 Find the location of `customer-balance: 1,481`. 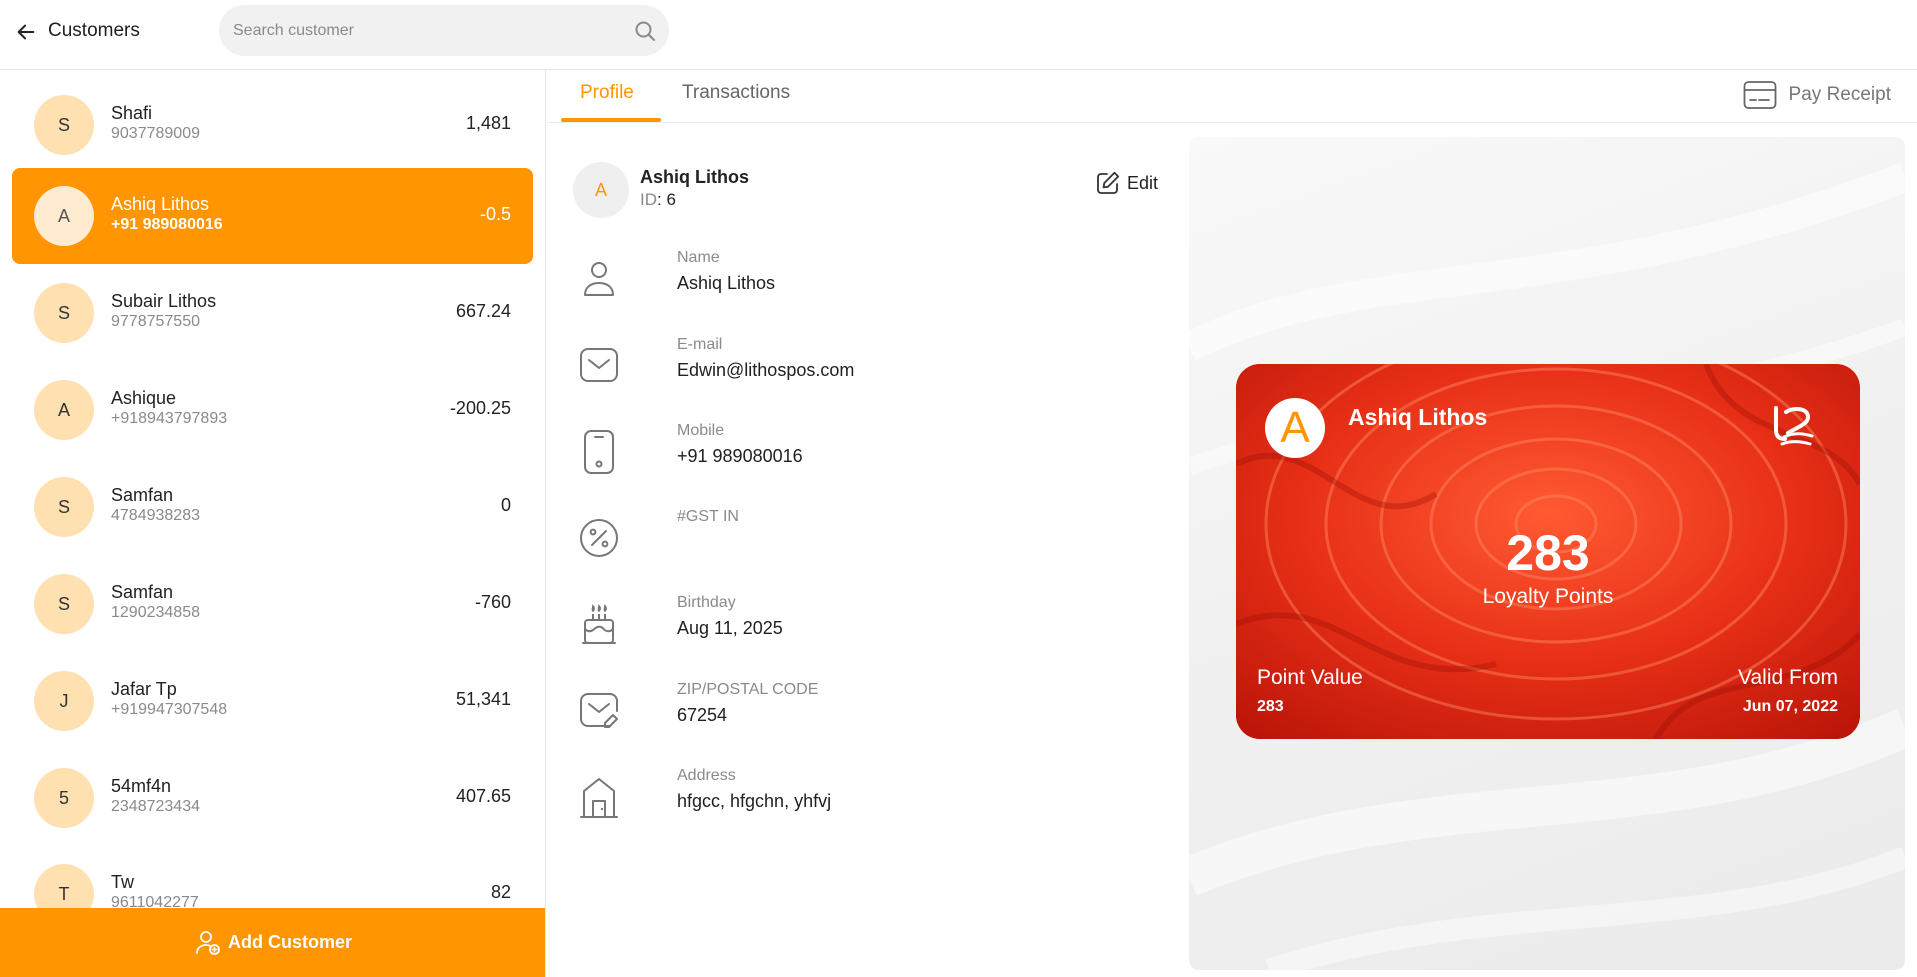

customer-balance: 1,481 is located at coordinates (488, 123).